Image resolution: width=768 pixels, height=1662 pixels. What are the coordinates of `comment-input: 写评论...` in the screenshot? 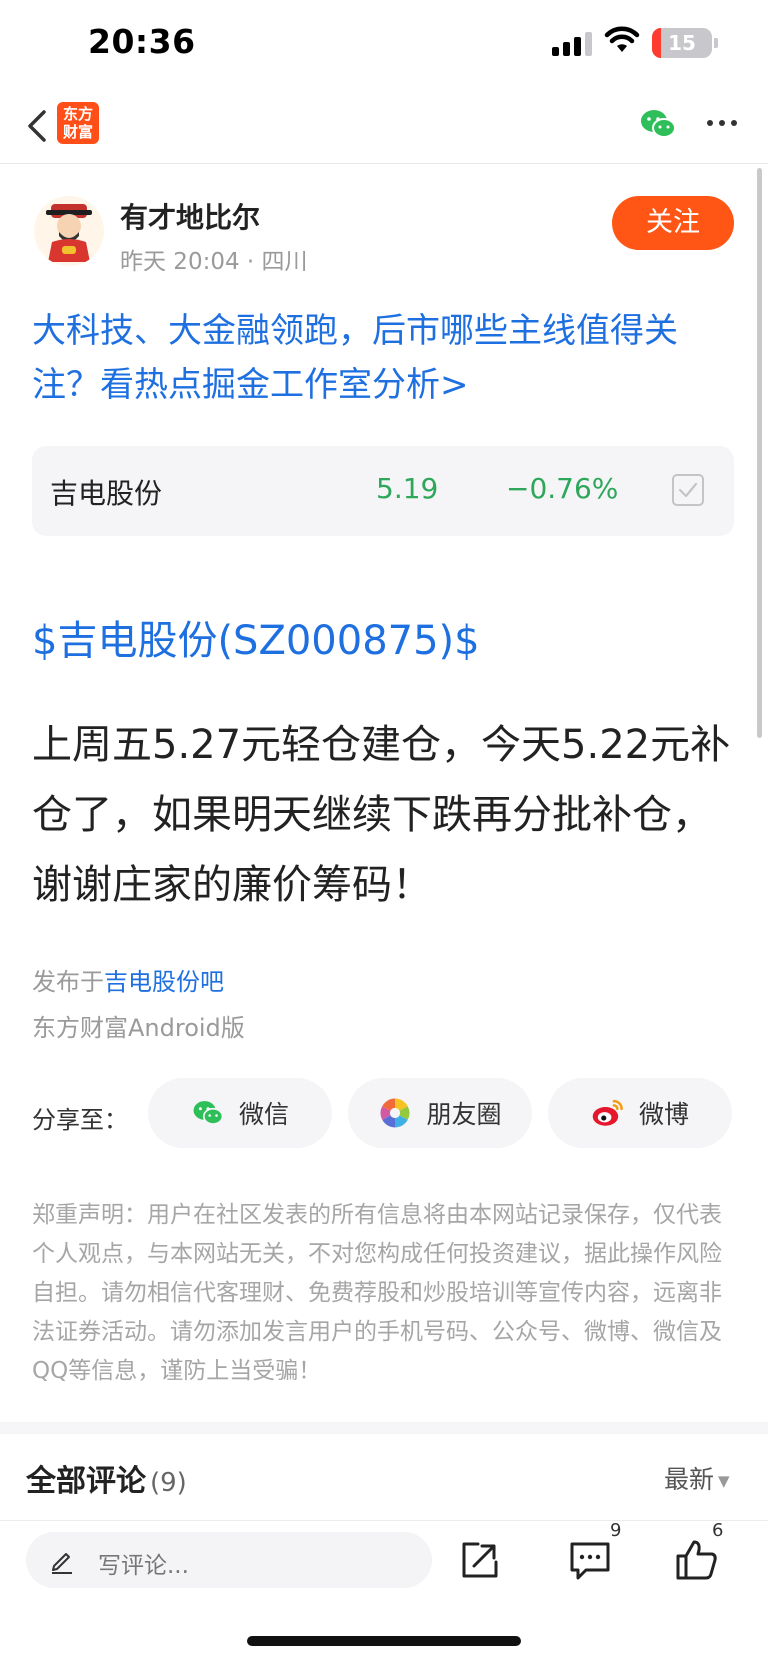 It's located at (229, 1560).